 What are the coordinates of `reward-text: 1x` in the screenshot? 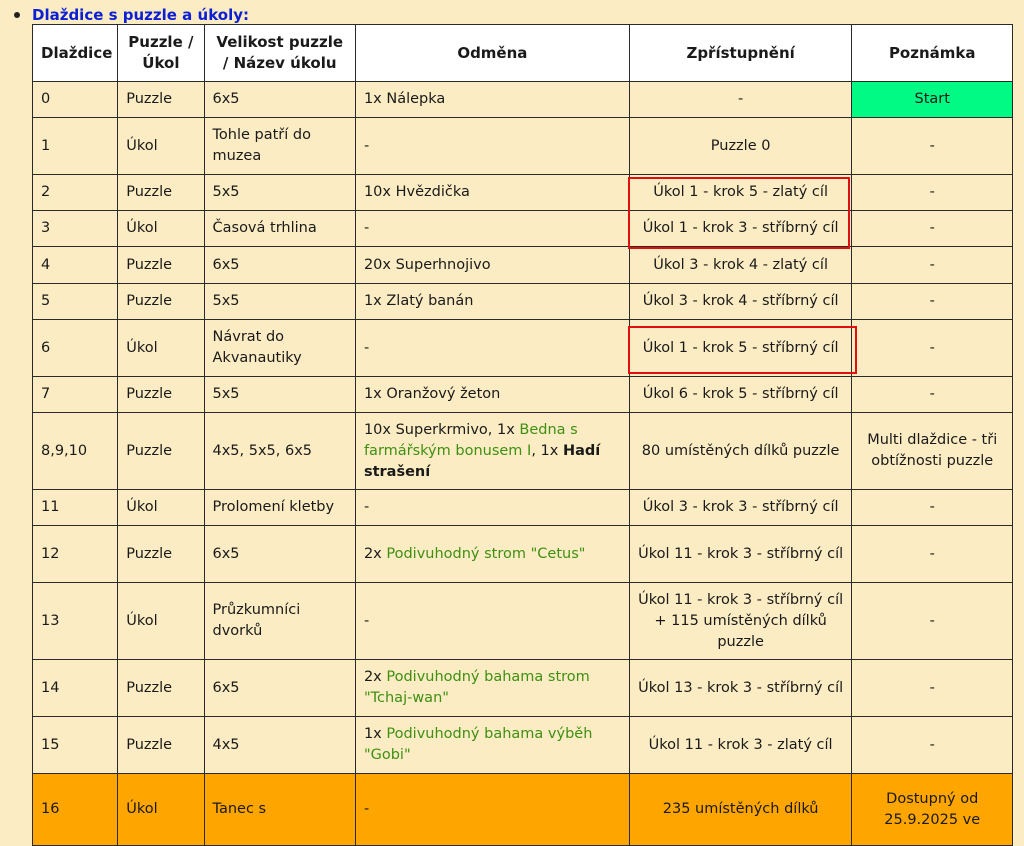 It's located at (375, 734).